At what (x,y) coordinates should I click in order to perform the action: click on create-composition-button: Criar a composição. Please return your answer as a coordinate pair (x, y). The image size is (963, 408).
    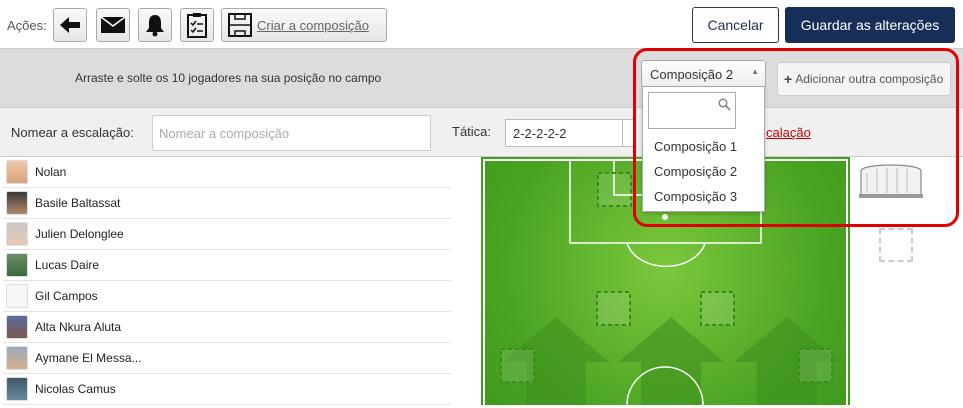
    Looking at the image, I should click on (304, 25).